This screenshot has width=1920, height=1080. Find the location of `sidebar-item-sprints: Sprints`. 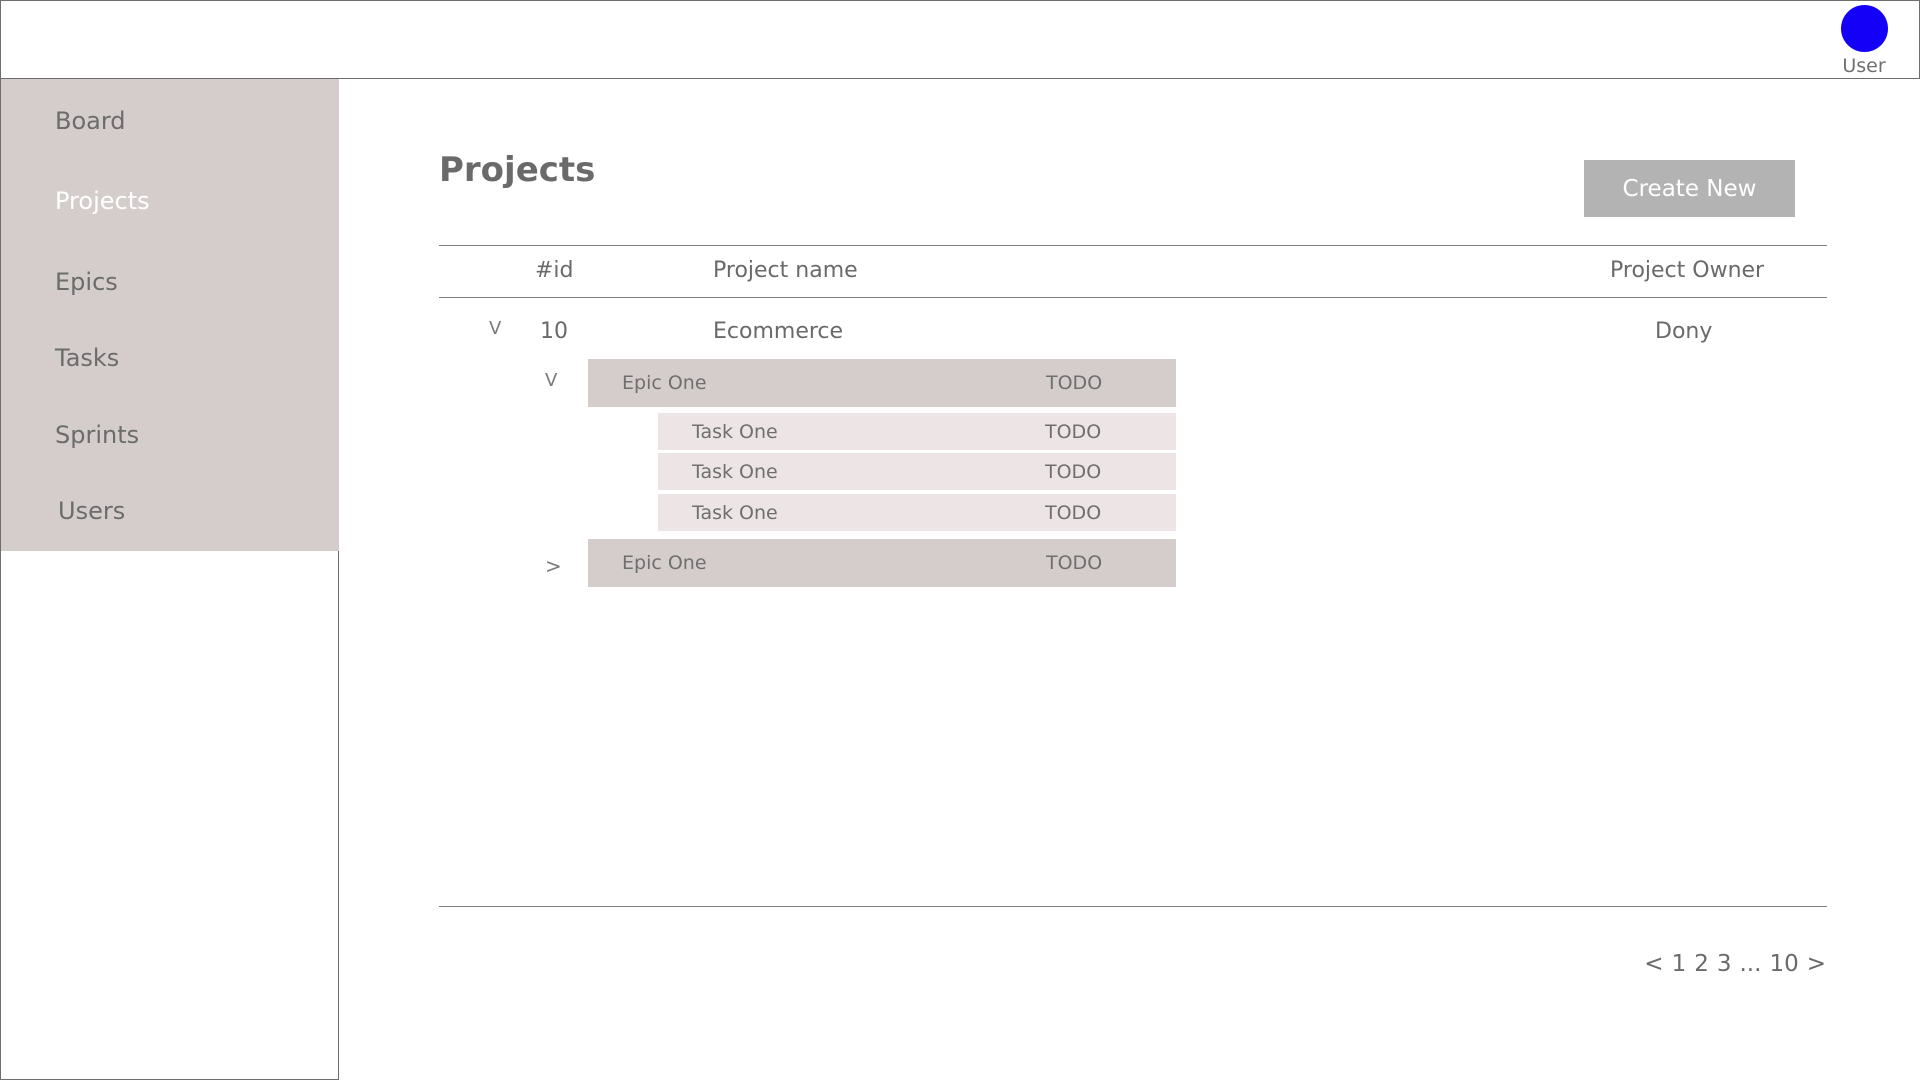

sidebar-item-sprints: Sprints is located at coordinates (97, 435).